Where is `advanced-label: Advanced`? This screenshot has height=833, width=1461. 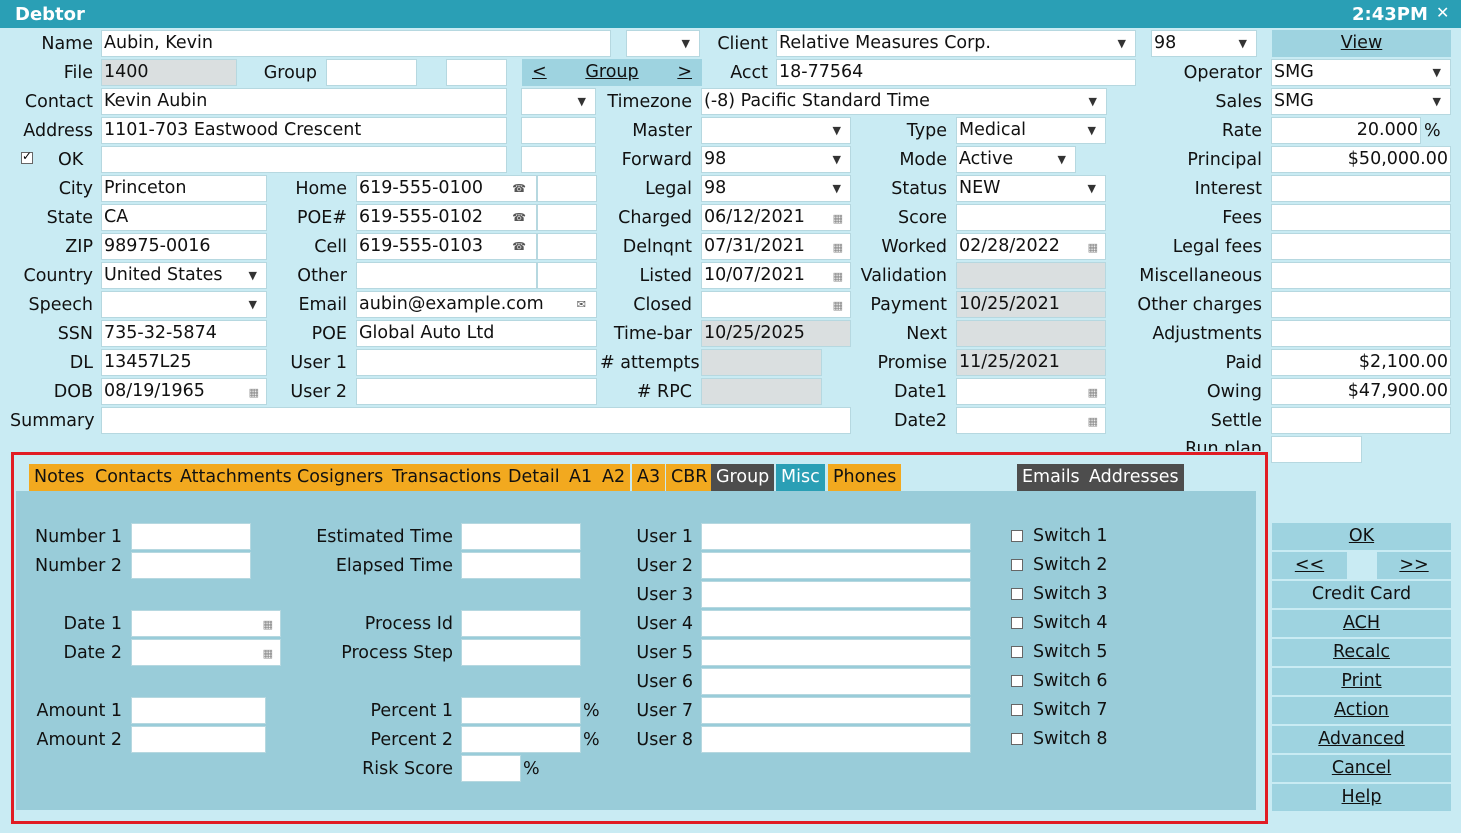 advanced-label: Advanced is located at coordinates (1361, 739).